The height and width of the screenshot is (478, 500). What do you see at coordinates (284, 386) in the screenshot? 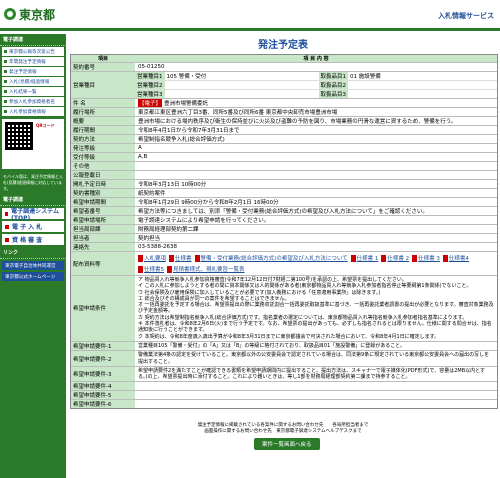
I see `table-row: 希望申請要件-4` at bounding box center [284, 386].